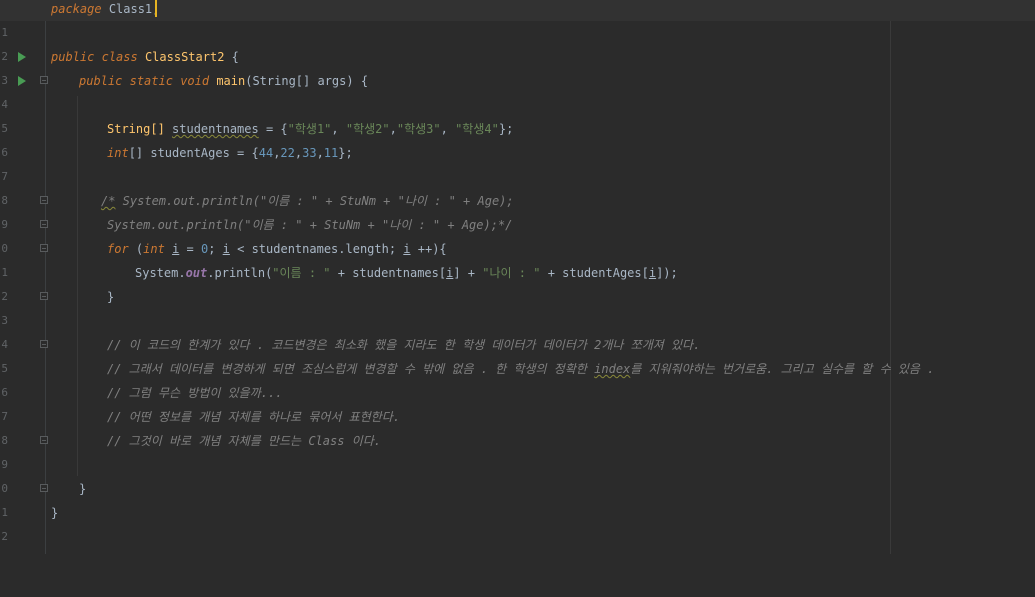 This screenshot has width=1035, height=597. I want to click on line-content: public static void main(String[] args) {, so click(223, 81).